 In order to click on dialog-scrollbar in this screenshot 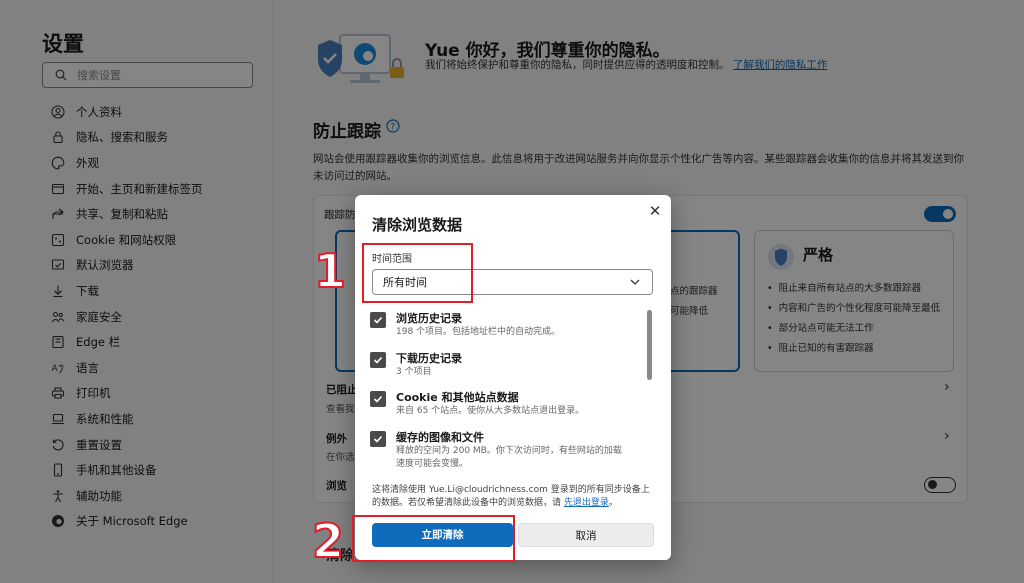, I will do `click(649, 345)`.